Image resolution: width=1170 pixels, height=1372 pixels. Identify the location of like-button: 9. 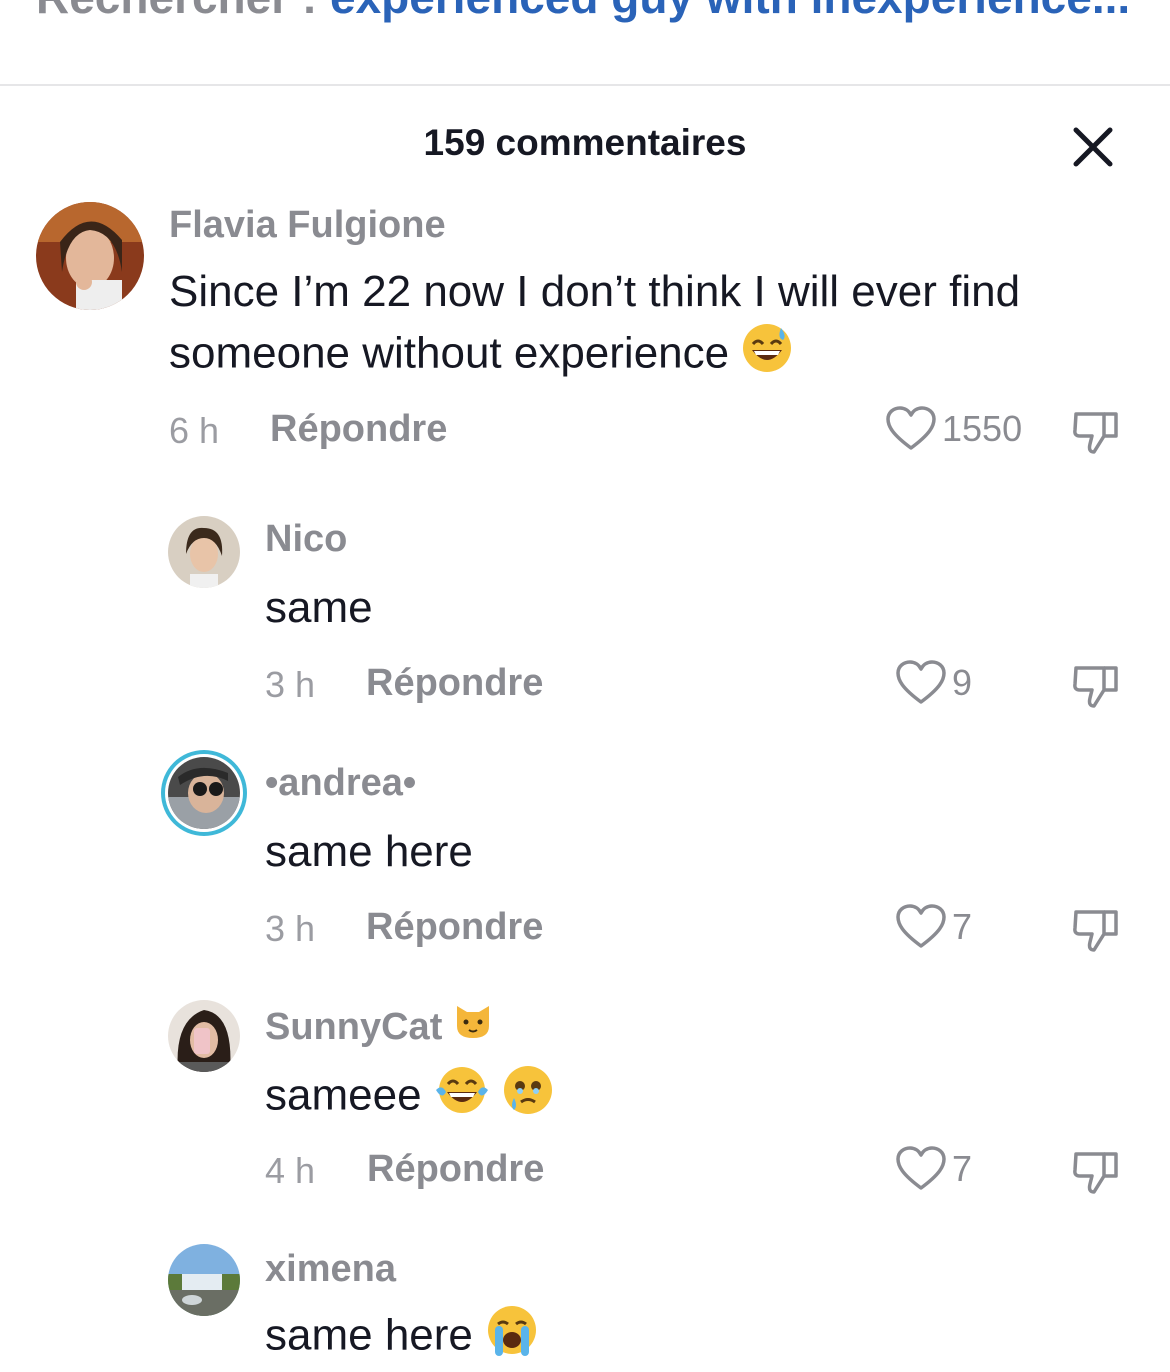
(933, 683).